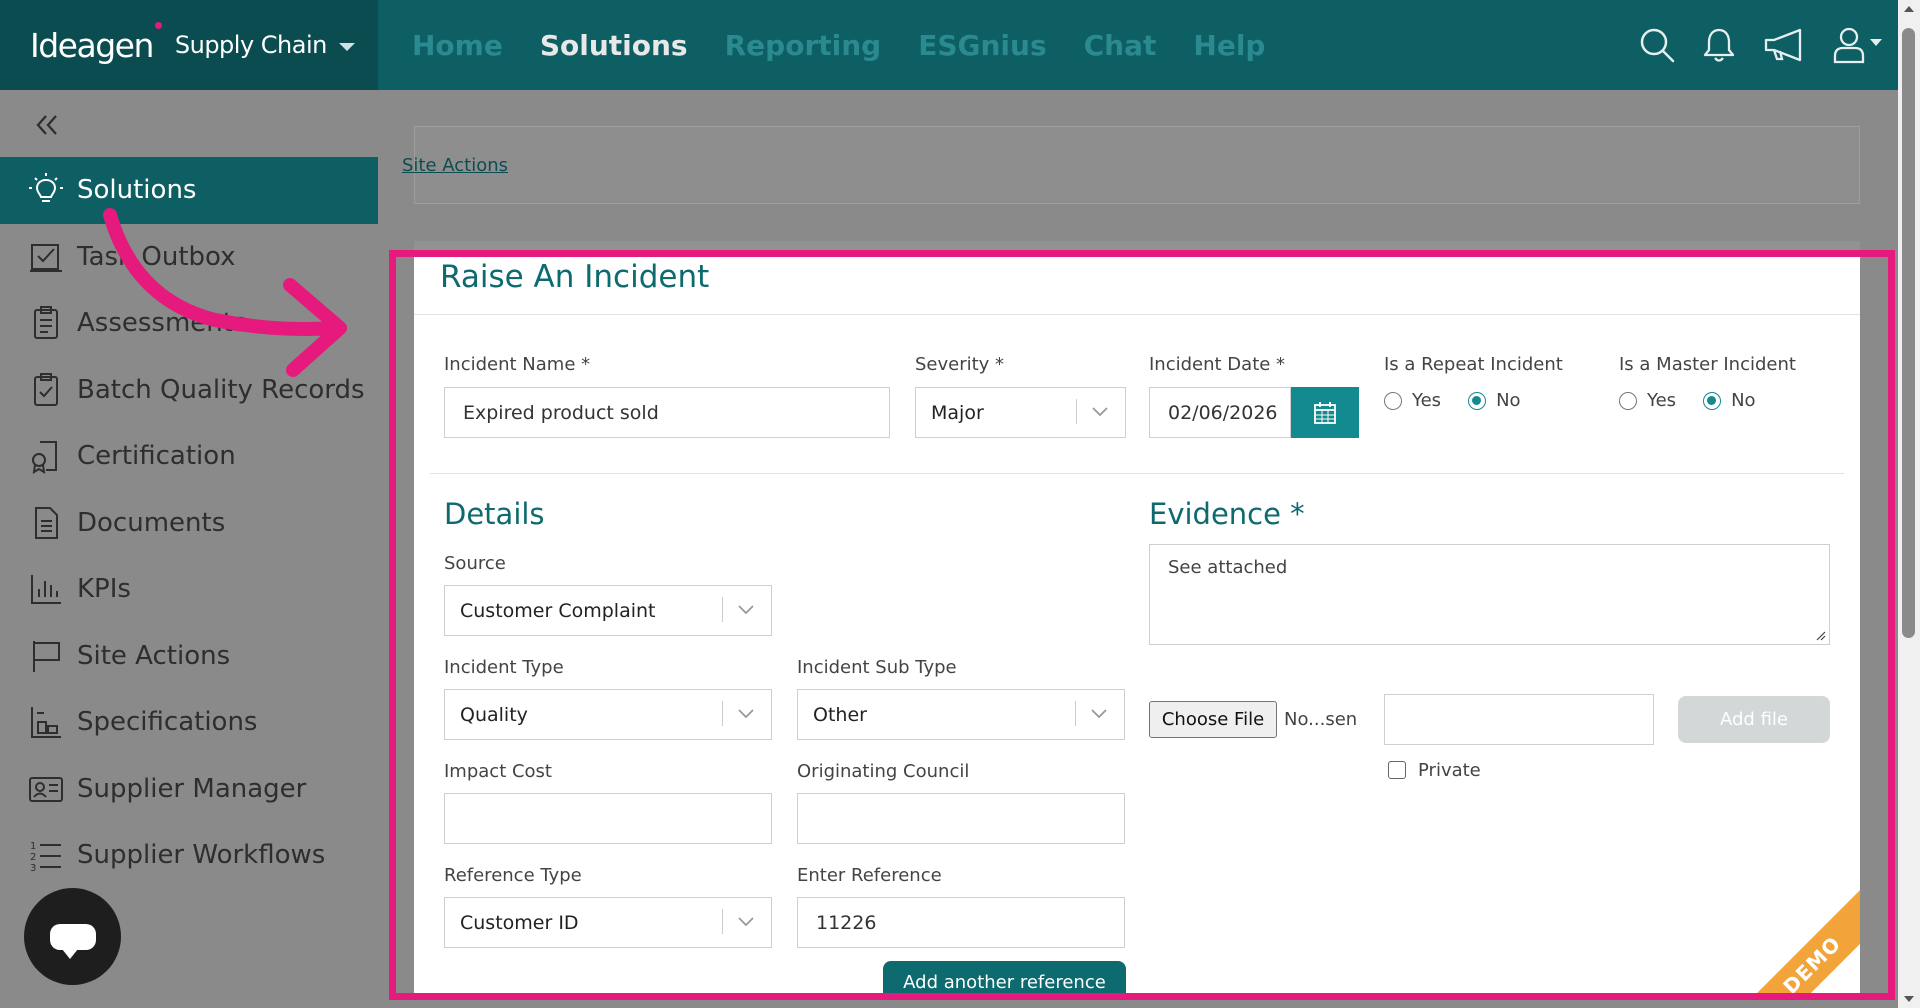 Image resolution: width=1920 pixels, height=1008 pixels. What do you see at coordinates (504, 667) in the screenshot?
I see `incident-type-label: Incident Type` at bounding box center [504, 667].